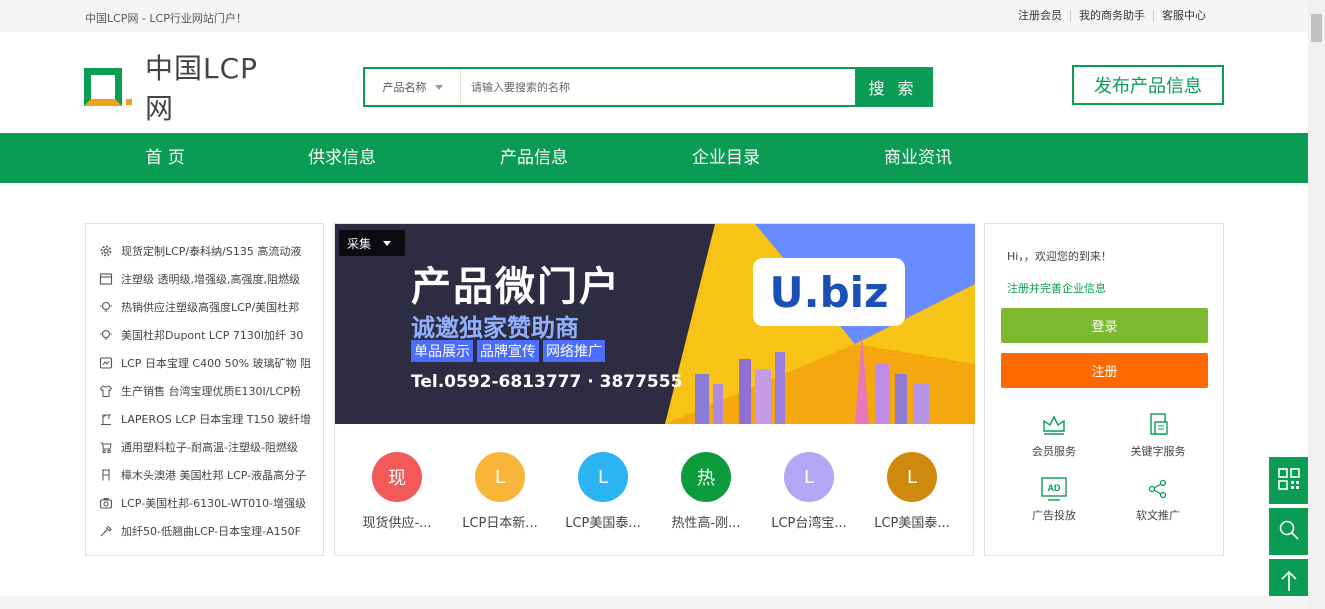  I want to click on service-advertising: AD 广告投放, so click(1054, 499).